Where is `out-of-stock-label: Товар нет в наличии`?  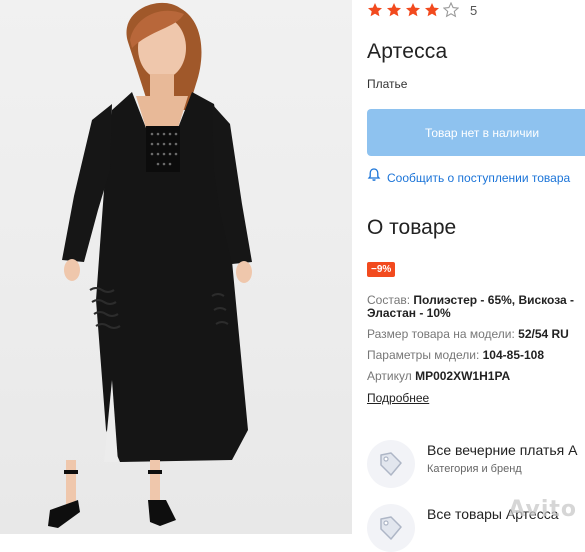 out-of-stock-label: Товар нет в наличии is located at coordinates (482, 132).